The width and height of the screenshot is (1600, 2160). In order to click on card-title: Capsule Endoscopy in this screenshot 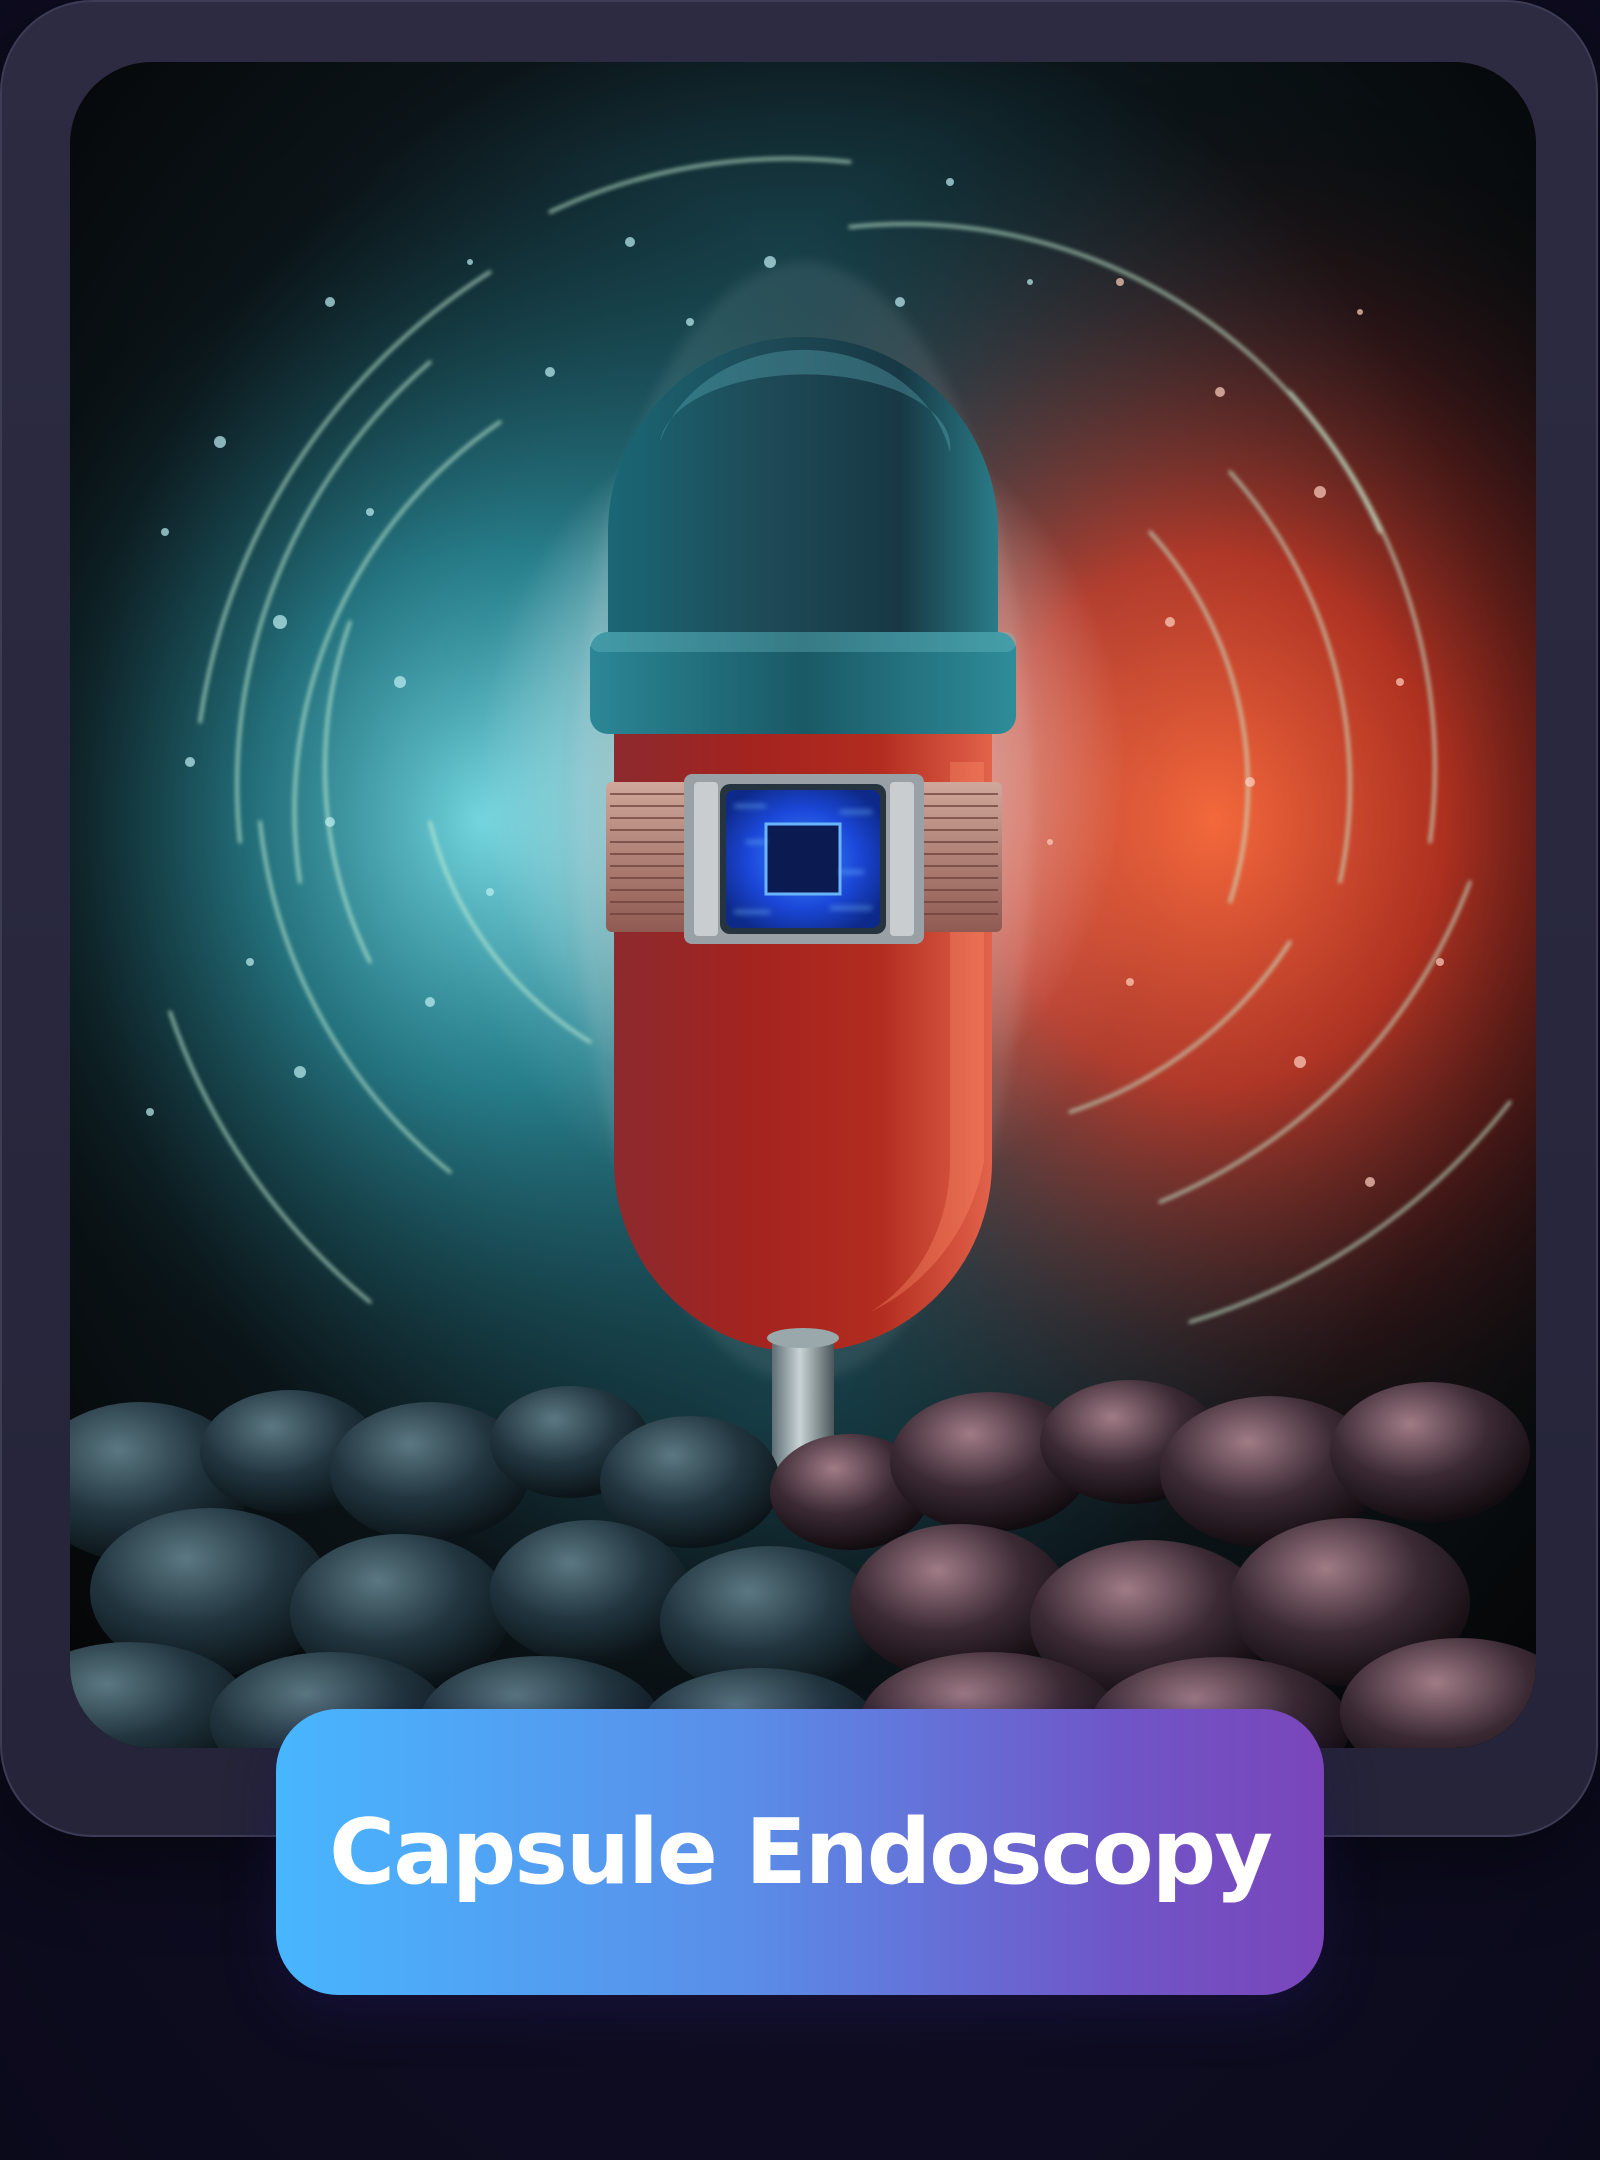, I will do `click(801, 1852)`.